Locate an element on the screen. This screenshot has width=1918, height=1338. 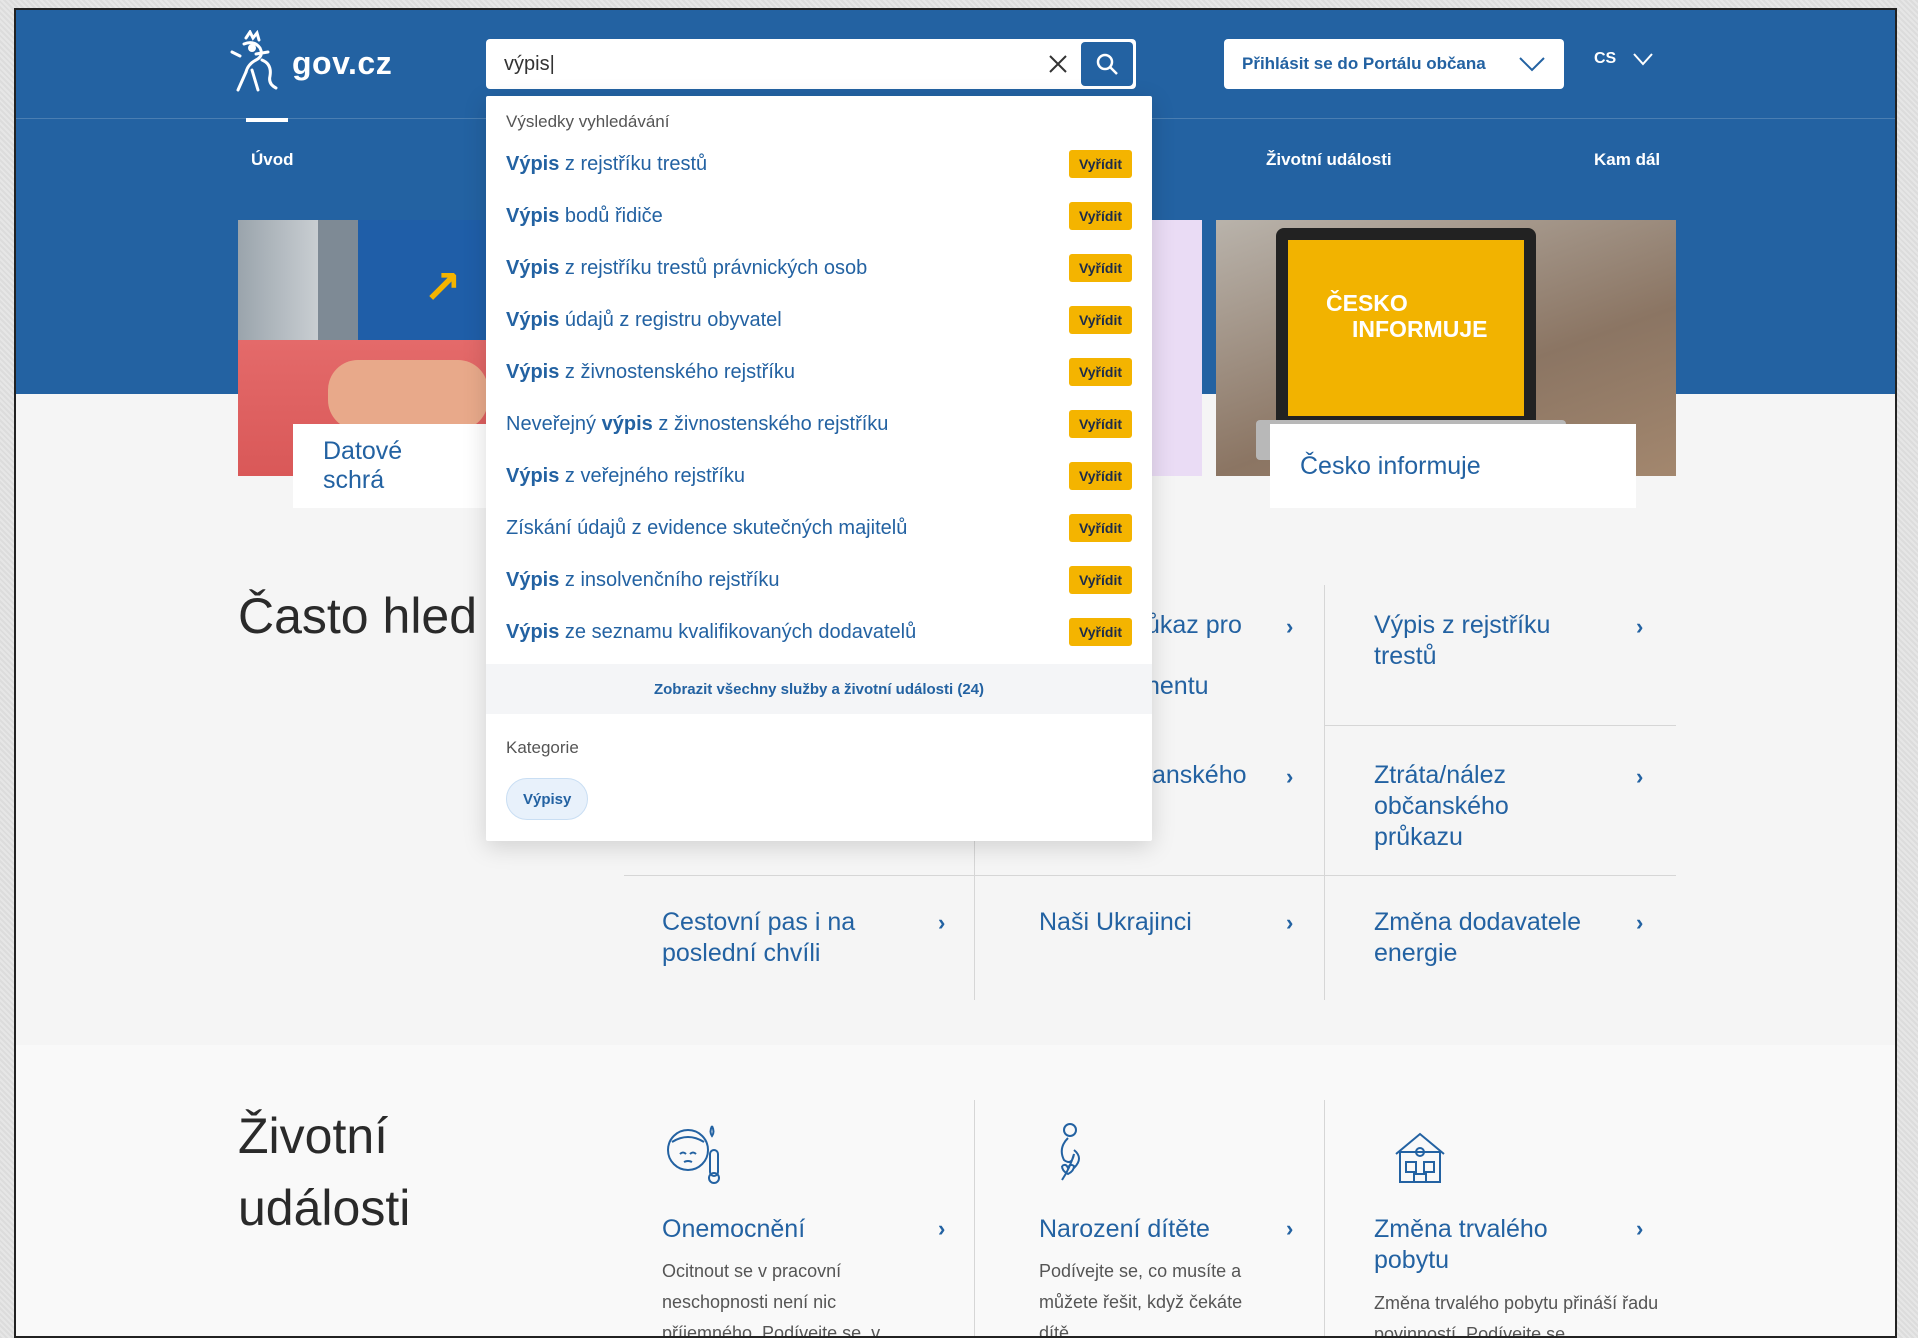
search-box is located at coordinates (811, 64).